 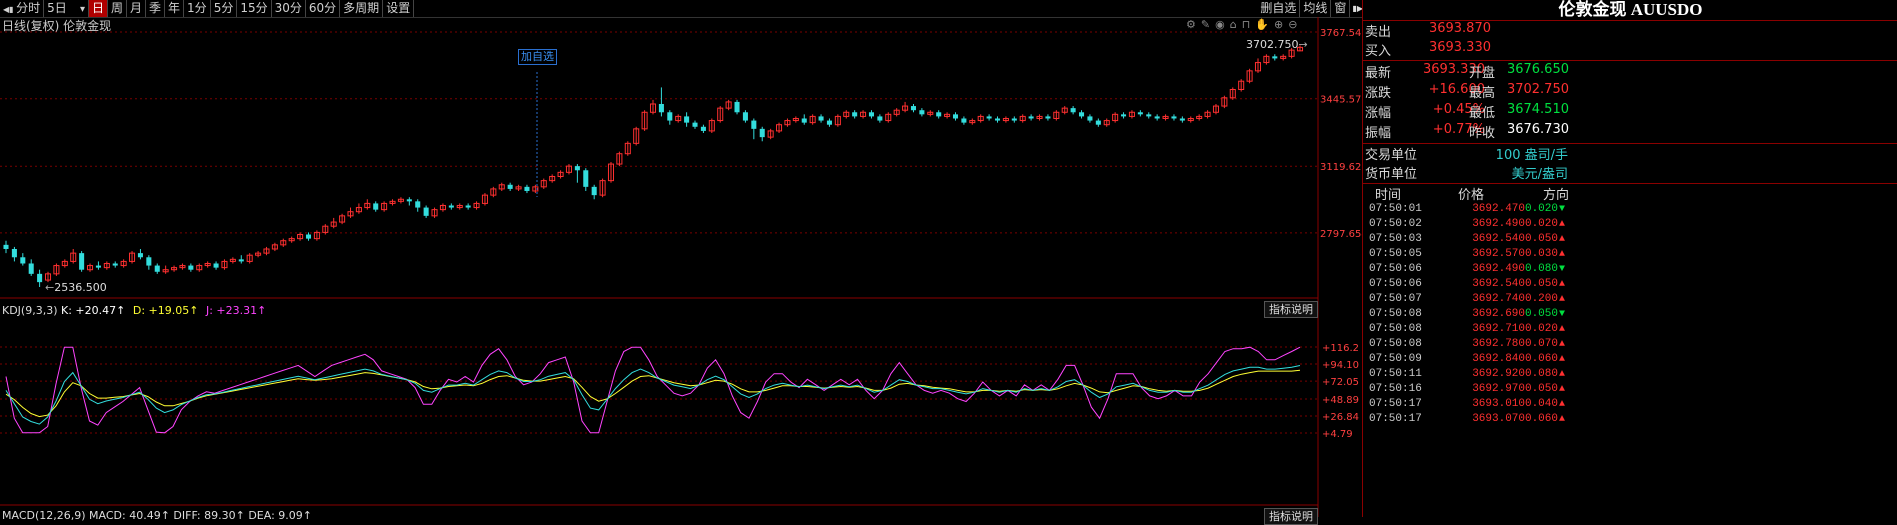 I want to click on period-tab-4: 月, so click(x=137, y=8).